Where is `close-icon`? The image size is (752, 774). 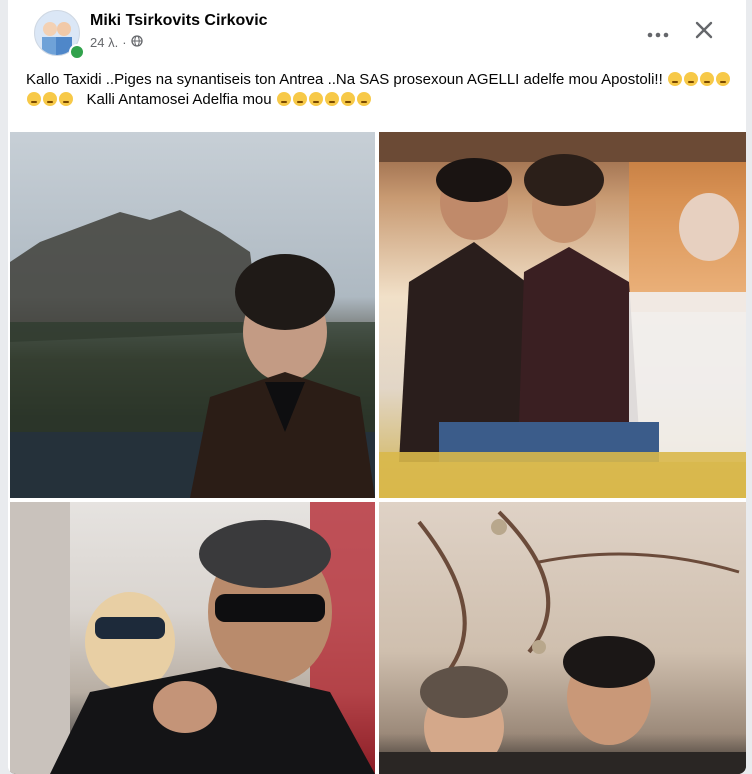
close-icon is located at coordinates (704, 32).